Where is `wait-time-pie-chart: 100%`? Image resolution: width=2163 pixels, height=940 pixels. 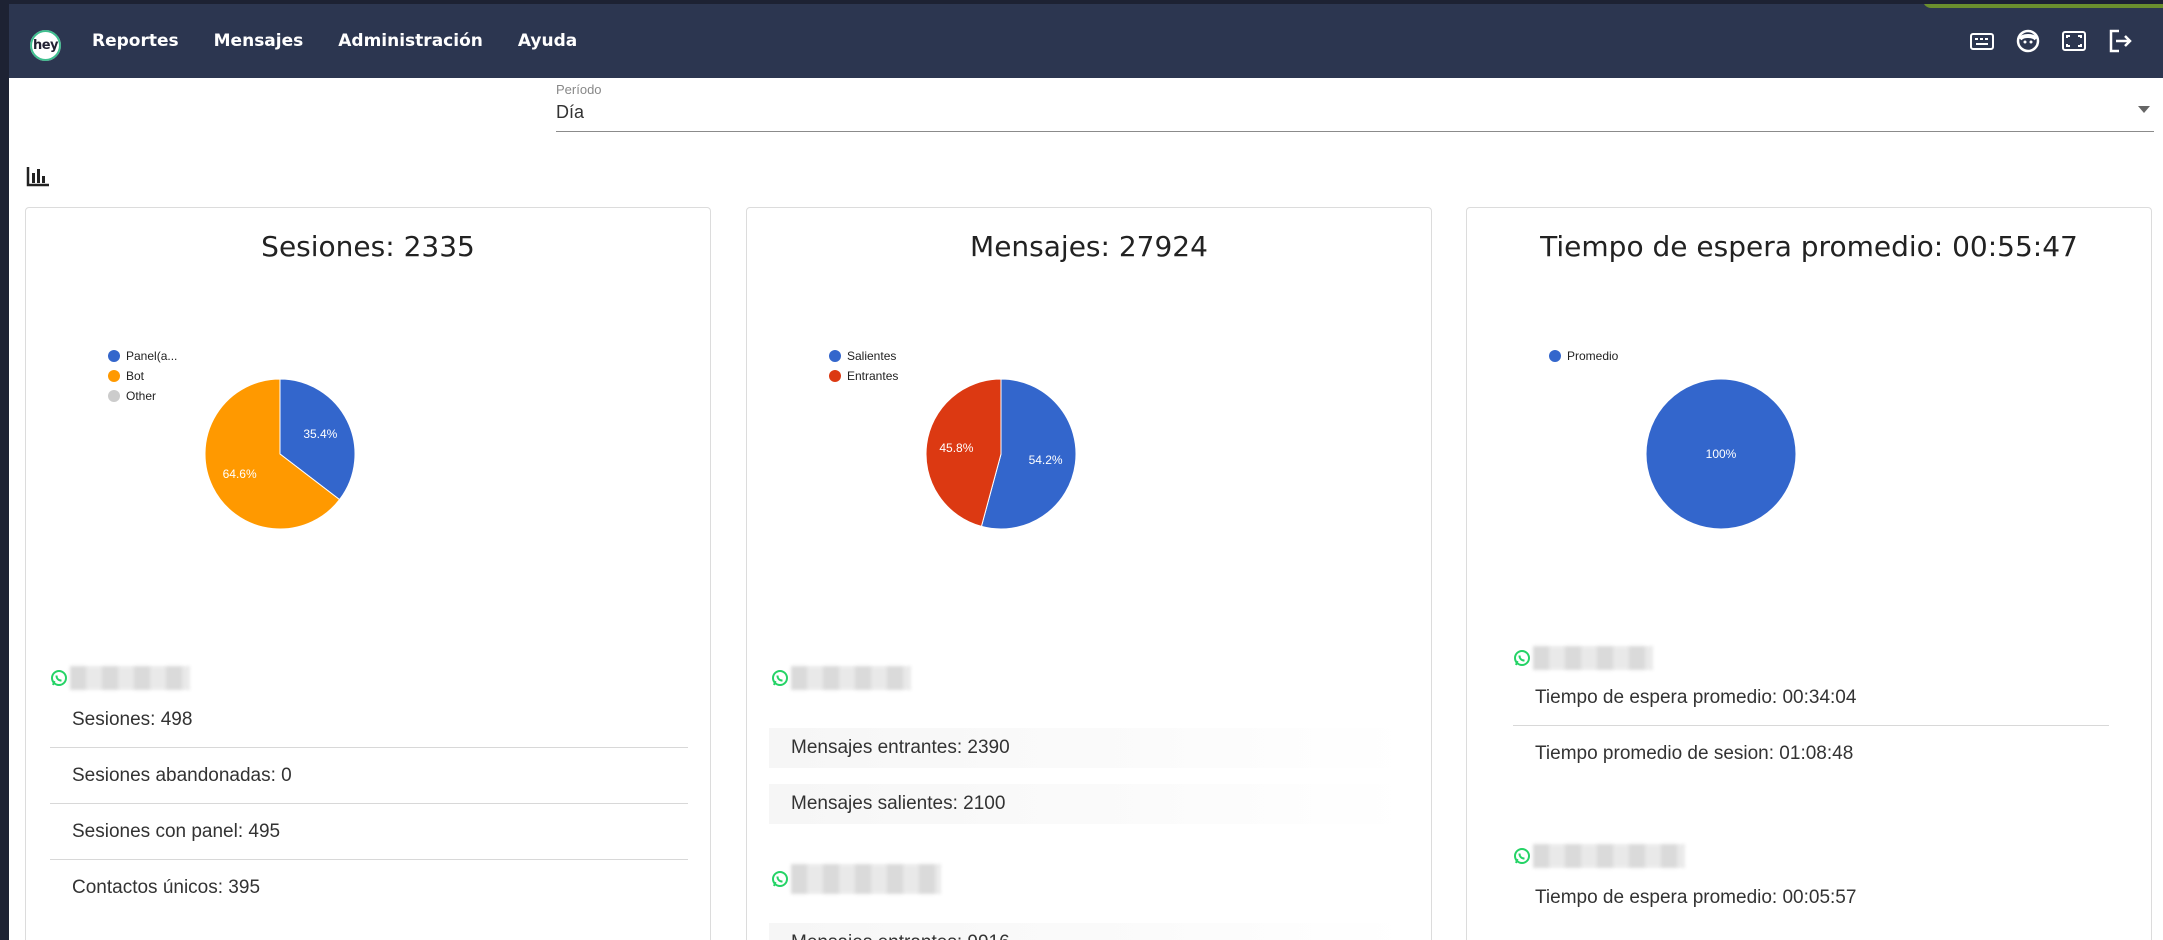
wait-time-pie-chart: 100% is located at coordinates (1810, 418).